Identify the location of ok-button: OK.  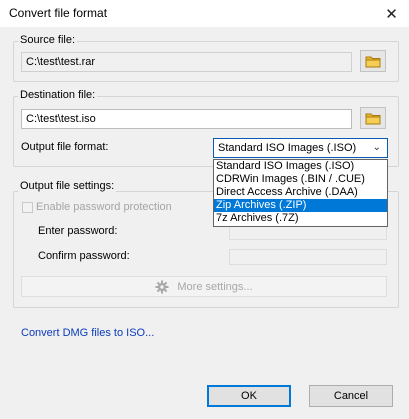
(249, 396).